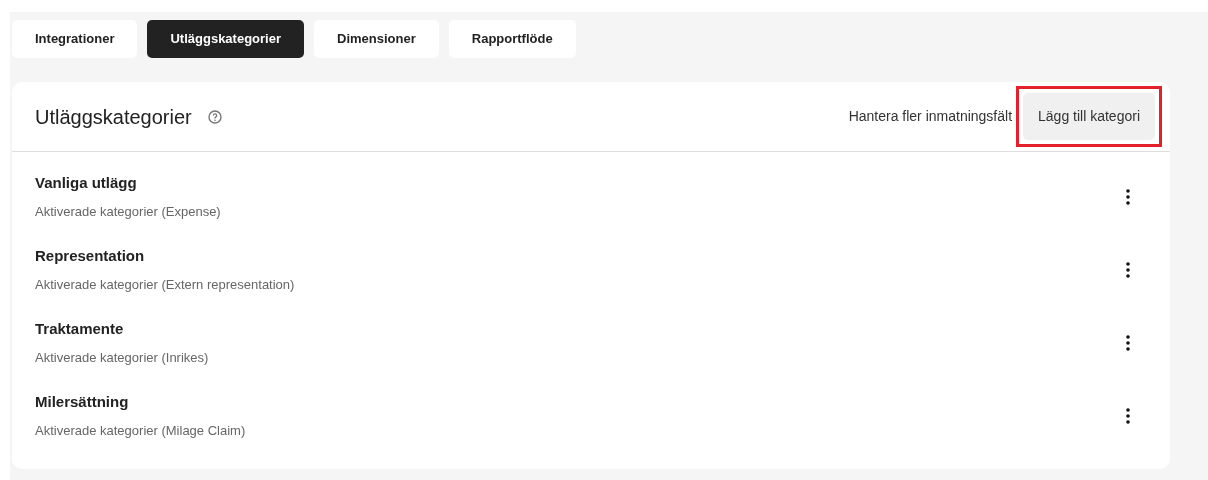 The image size is (1208, 480). What do you see at coordinates (122, 358) in the screenshot?
I see `category-description: Aktiverade kategorier (Inrikes)` at bounding box center [122, 358].